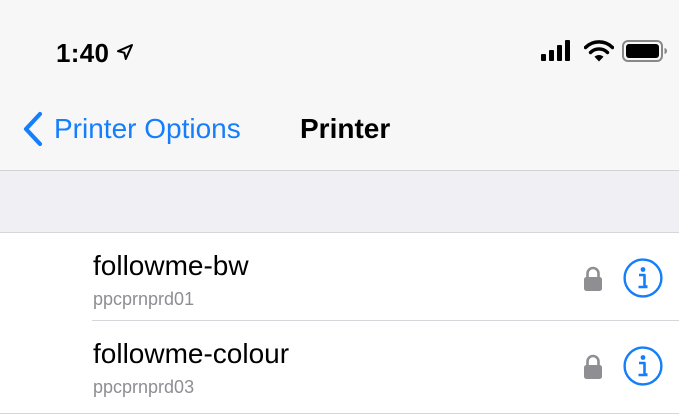 The width and height of the screenshot is (679, 414). What do you see at coordinates (171, 265) in the screenshot?
I see `printer-name: followme-bw` at bounding box center [171, 265].